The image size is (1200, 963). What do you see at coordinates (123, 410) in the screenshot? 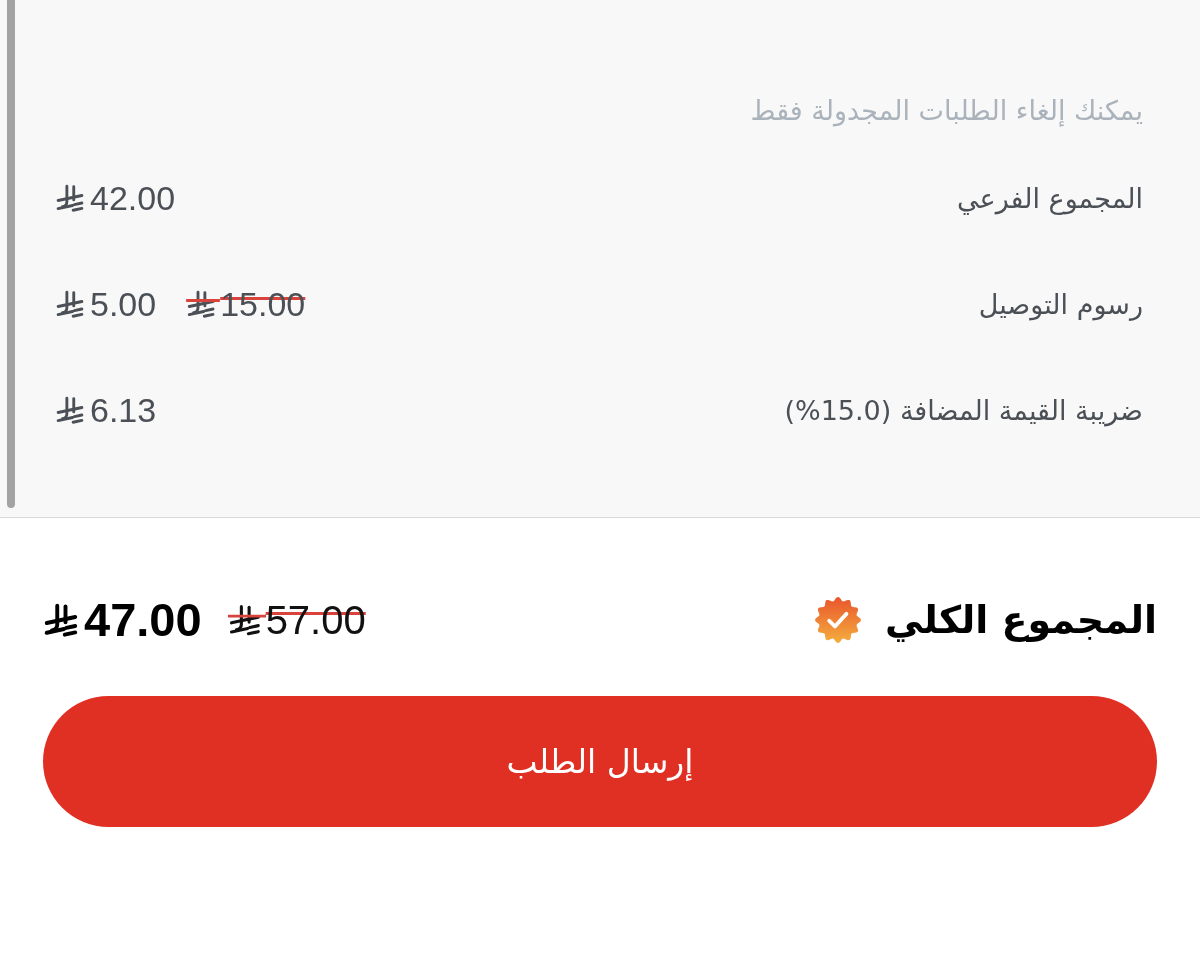
I see `price-value: 6.13` at bounding box center [123, 410].